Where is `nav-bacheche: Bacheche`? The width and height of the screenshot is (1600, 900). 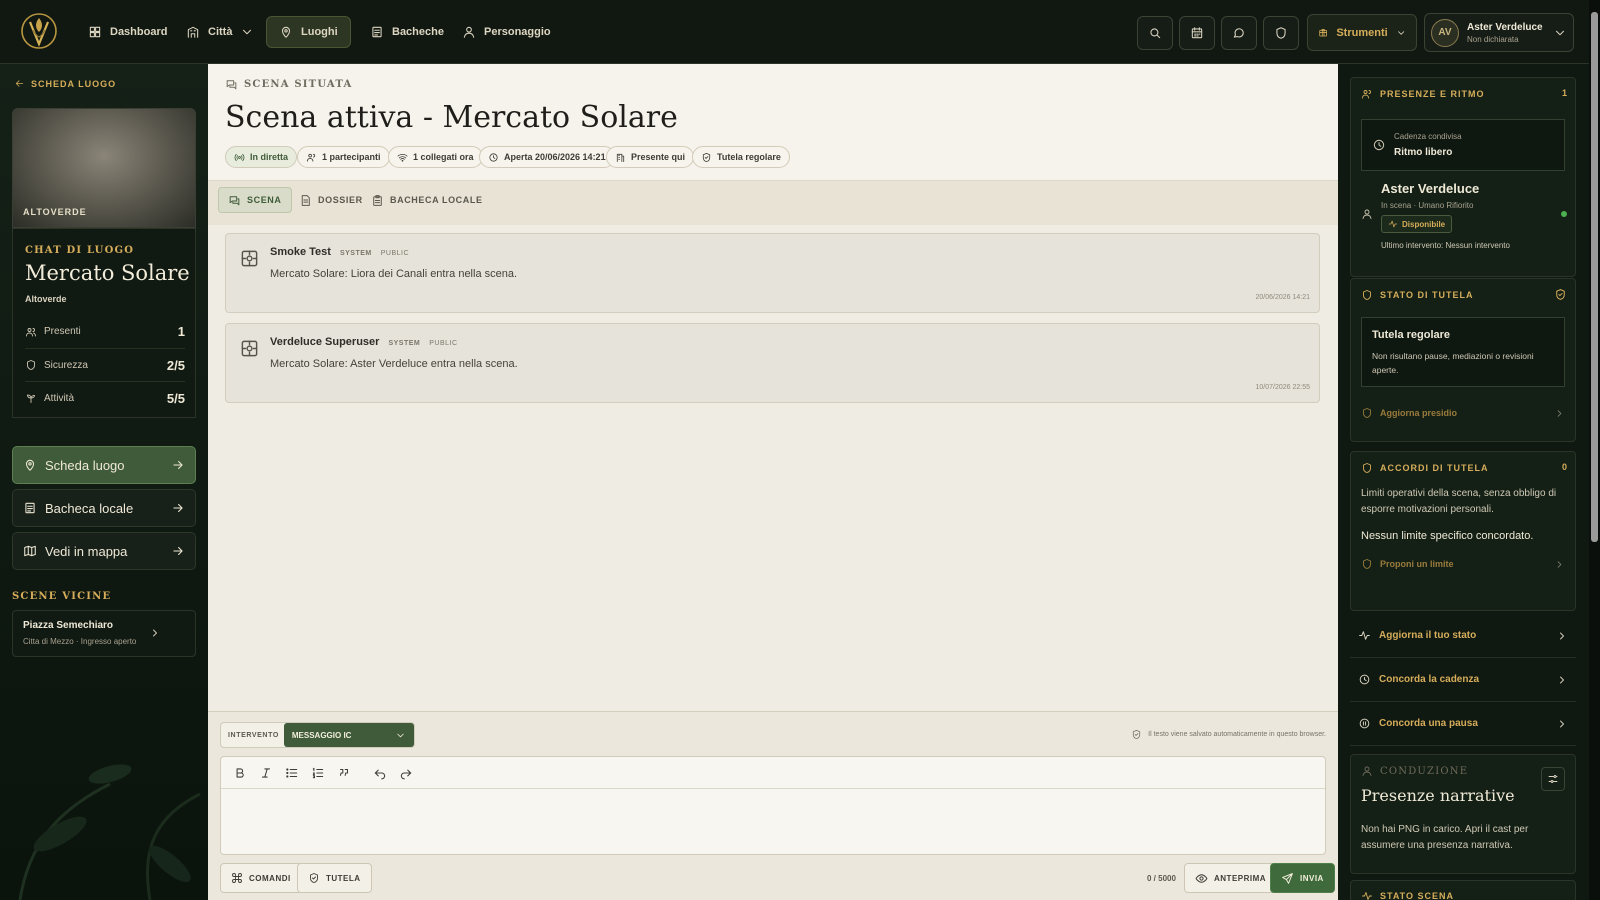
nav-bacheche: Bacheche is located at coordinates (407, 32).